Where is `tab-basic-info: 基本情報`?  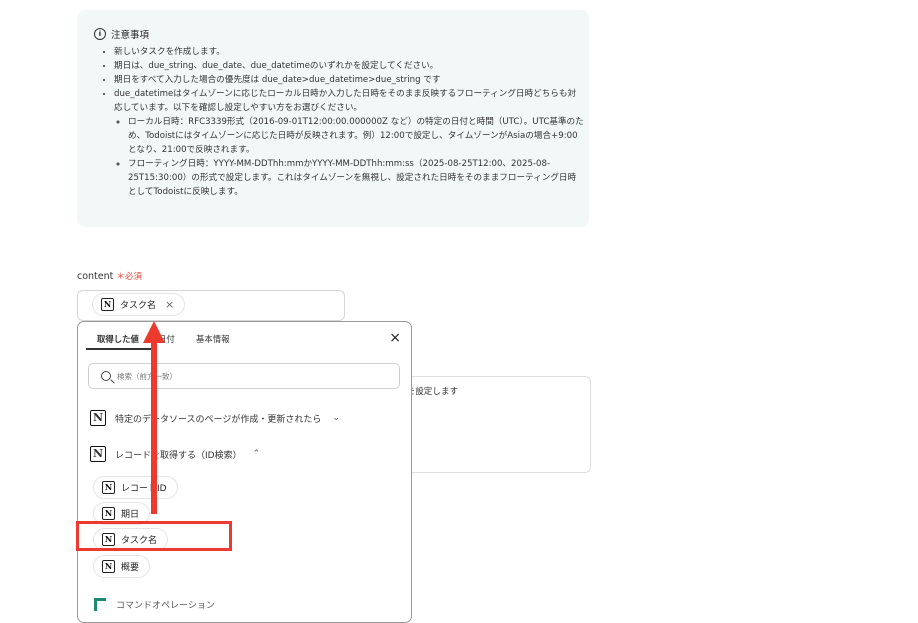 tab-basic-info: 基本情報 is located at coordinates (213, 339).